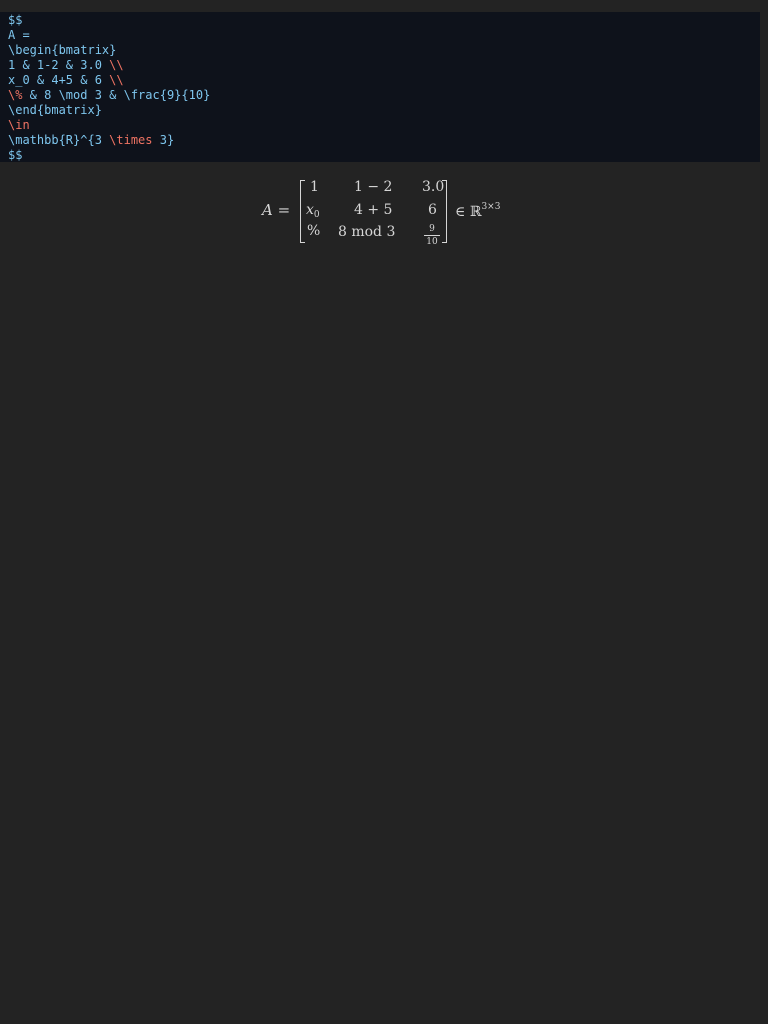 The image size is (768, 1024). Describe the element at coordinates (163, 140) in the screenshot. I see `code-token-text: 3}` at that location.